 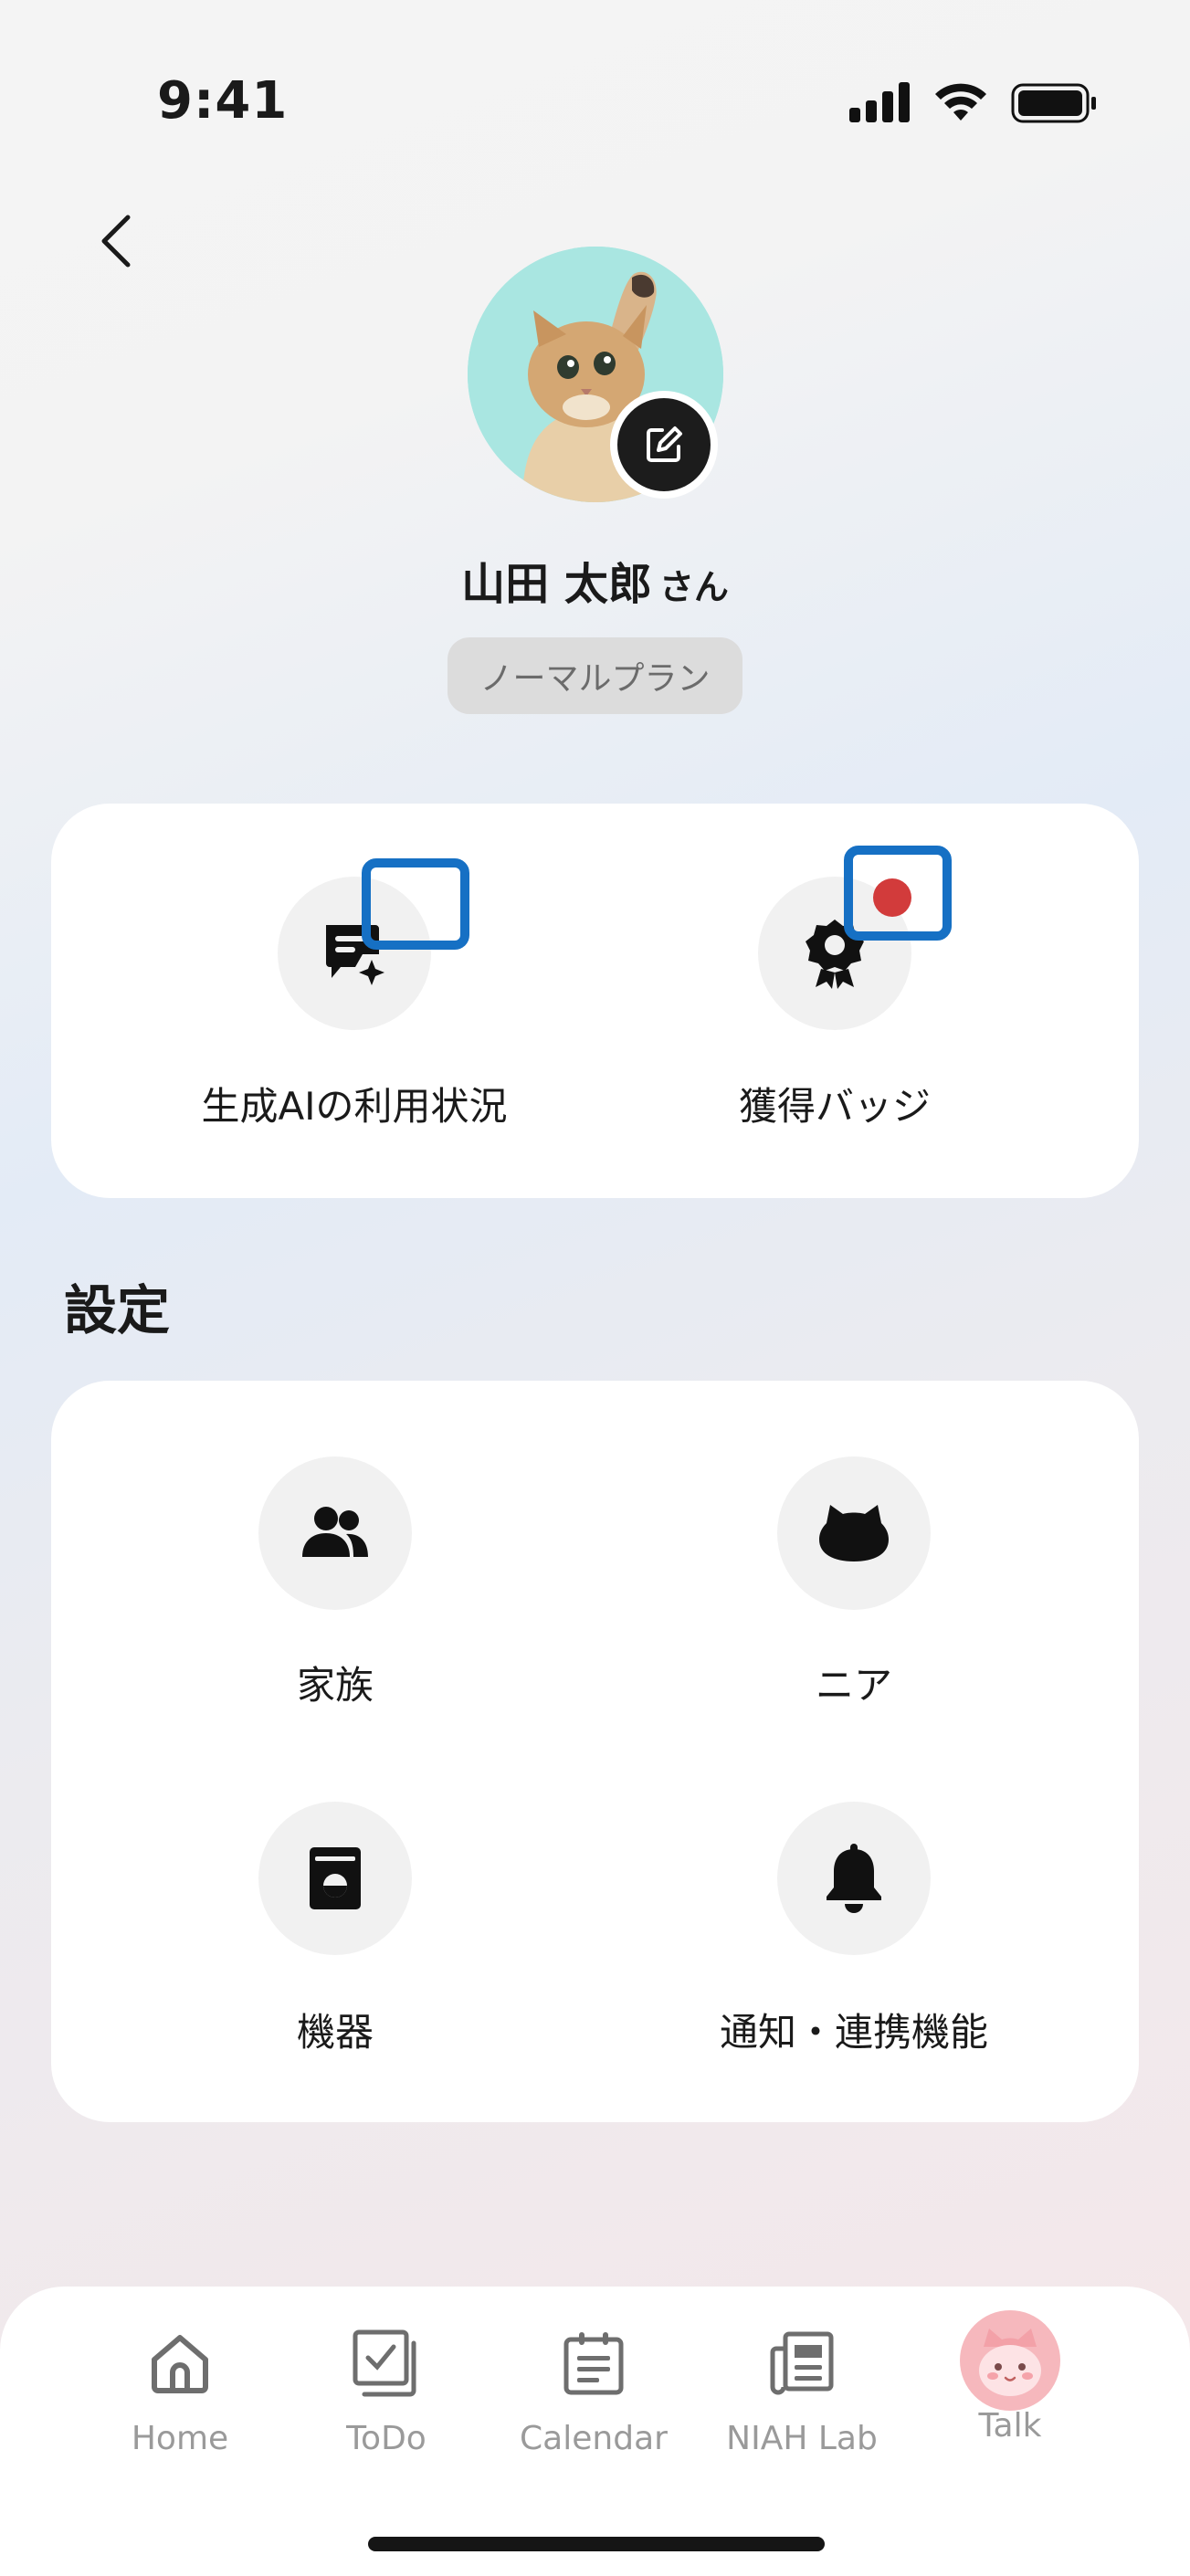 I want to click on news-icon, so click(x=802, y=2363).